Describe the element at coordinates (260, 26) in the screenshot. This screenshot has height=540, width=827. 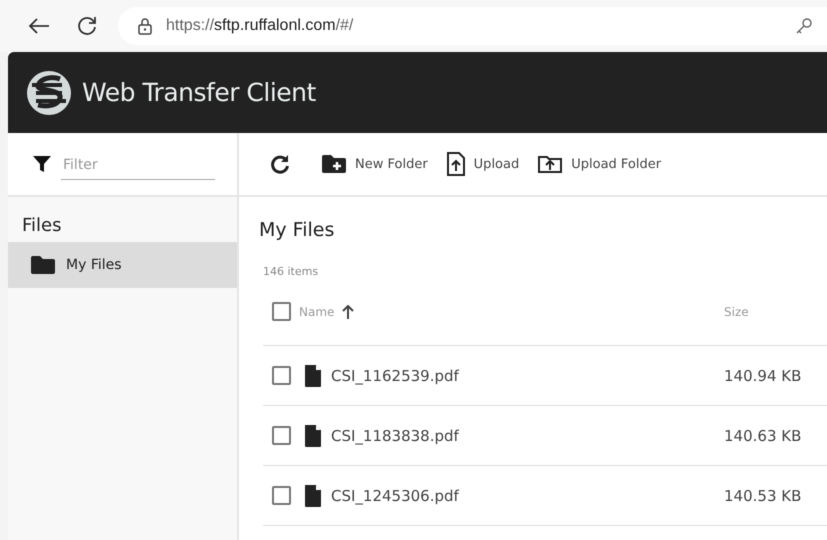
I see `url-text: https://sftp.ruffalonl.com/#/` at that location.